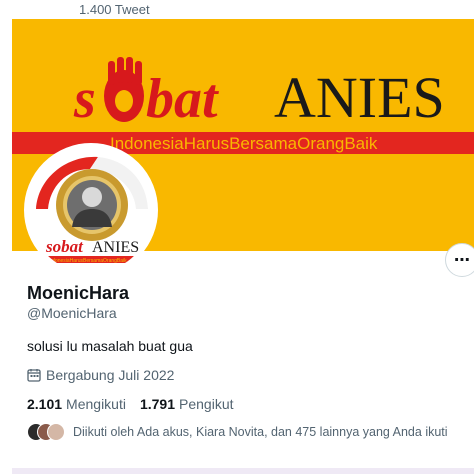  What do you see at coordinates (244, 143) in the screenshot?
I see `banner-tagline: IndonesiaHarusBersamaOrangBaik` at bounding box center [244, 143].